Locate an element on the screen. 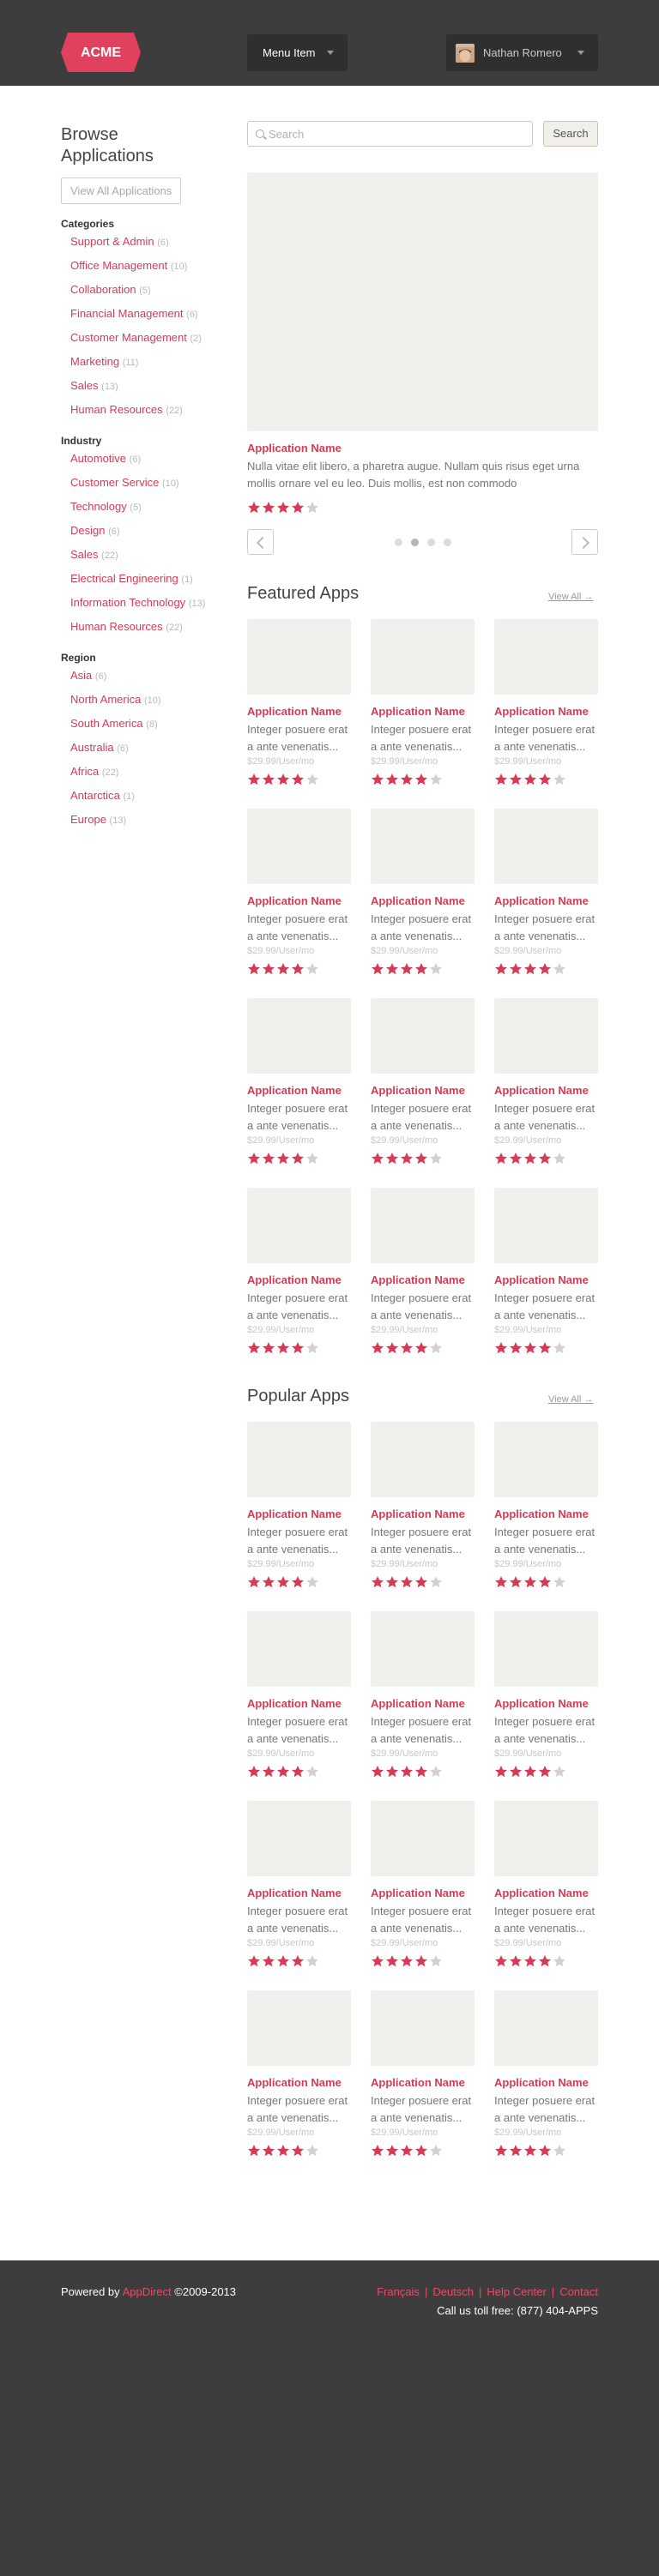 This screenshot has height=2576, width=659. search-button: Search is located at coordinates (570, 134).